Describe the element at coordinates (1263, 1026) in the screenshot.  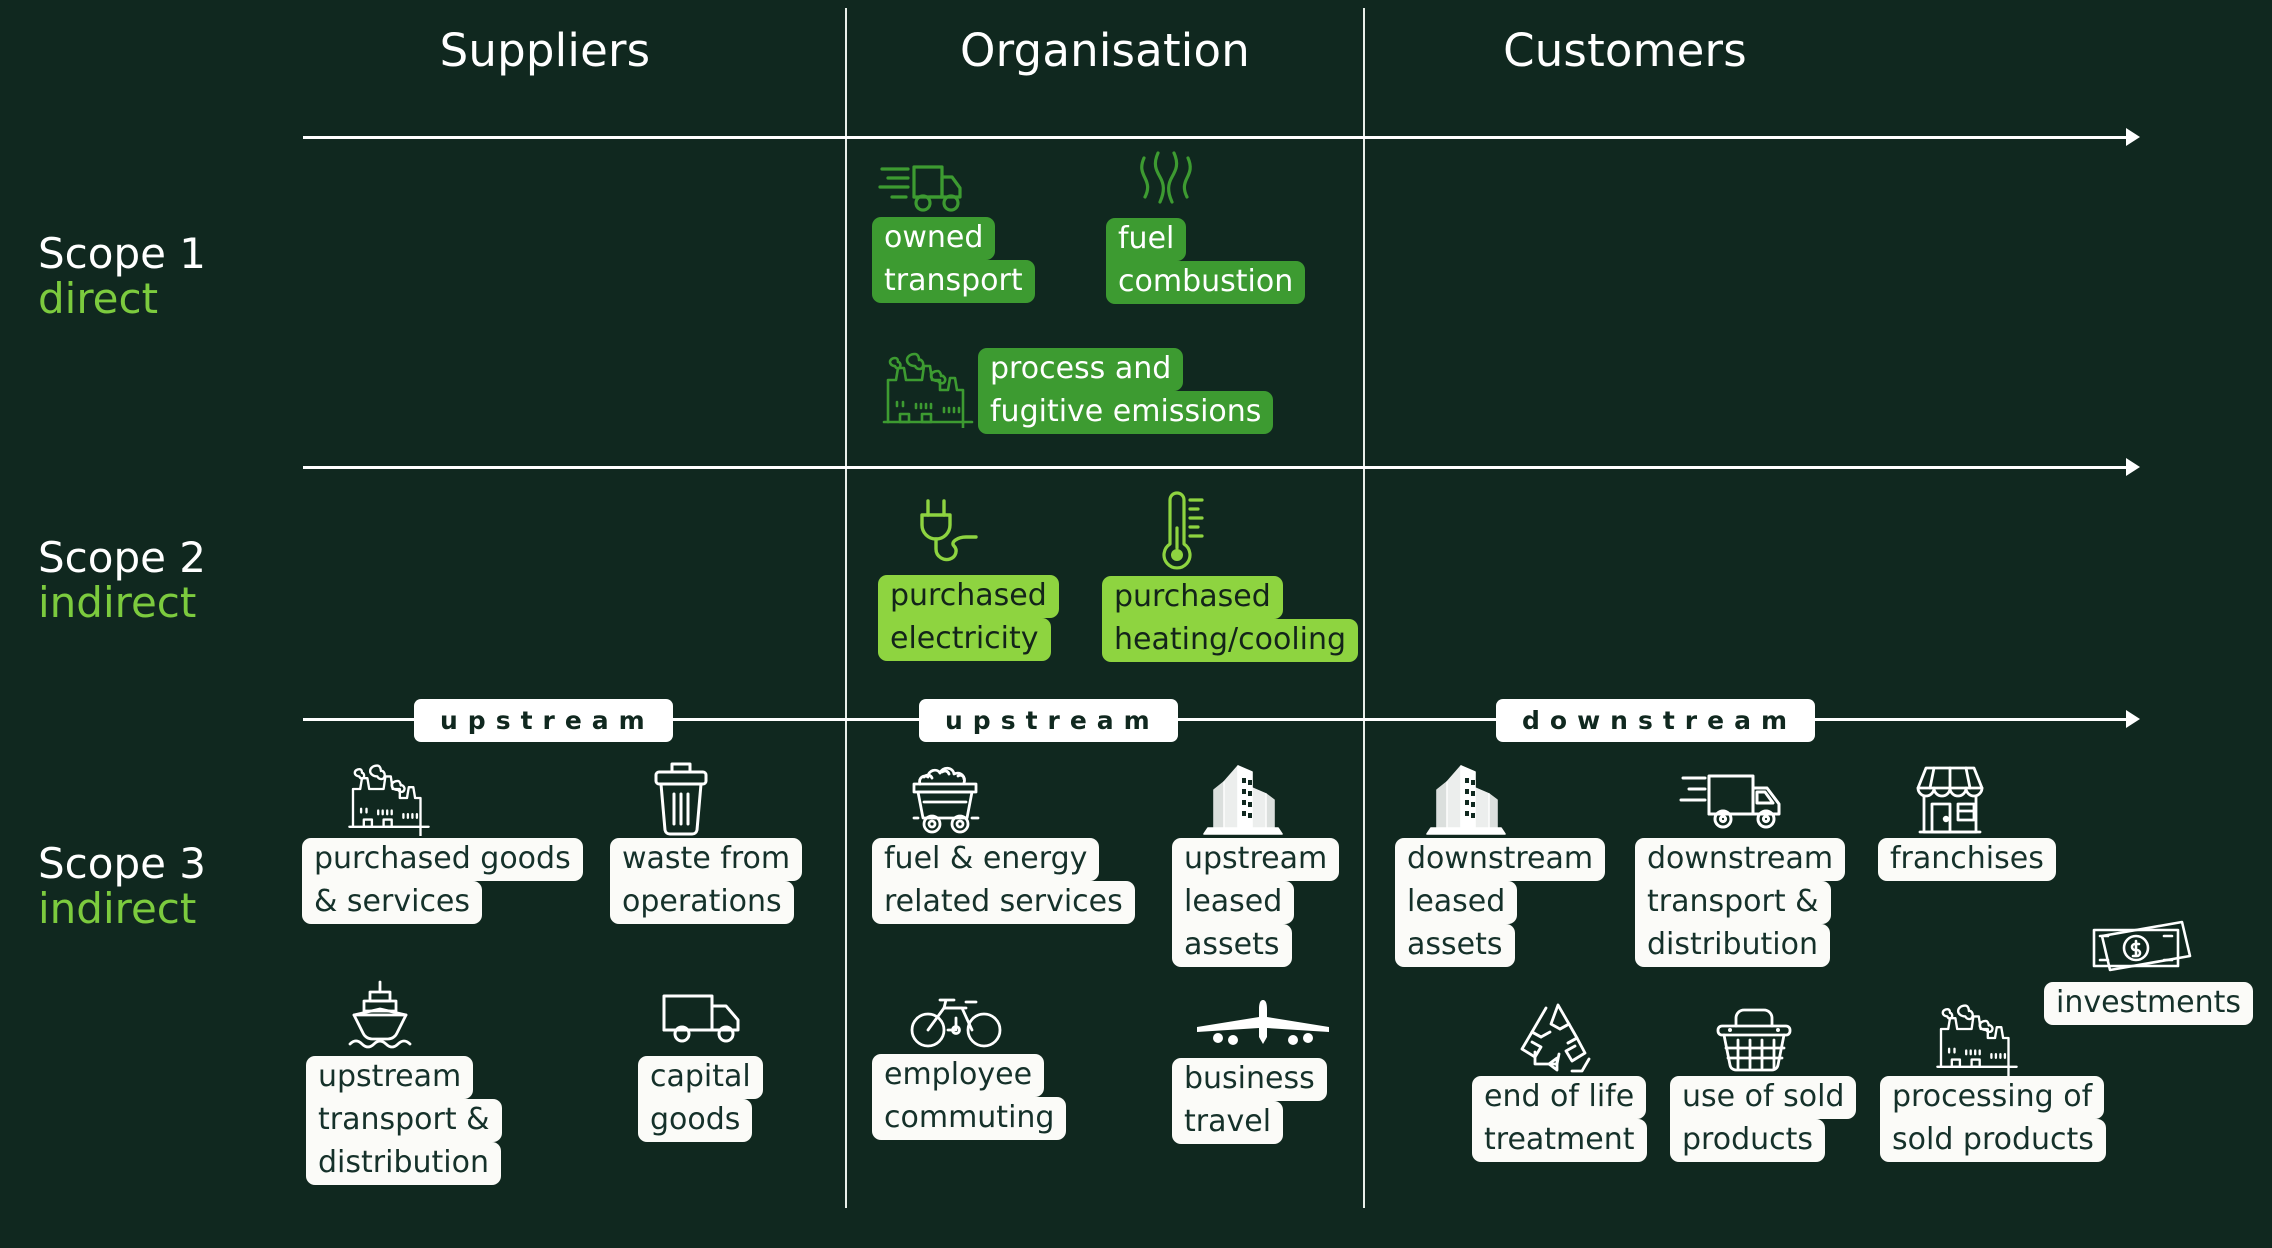
I see `airplane-icon` at that location.